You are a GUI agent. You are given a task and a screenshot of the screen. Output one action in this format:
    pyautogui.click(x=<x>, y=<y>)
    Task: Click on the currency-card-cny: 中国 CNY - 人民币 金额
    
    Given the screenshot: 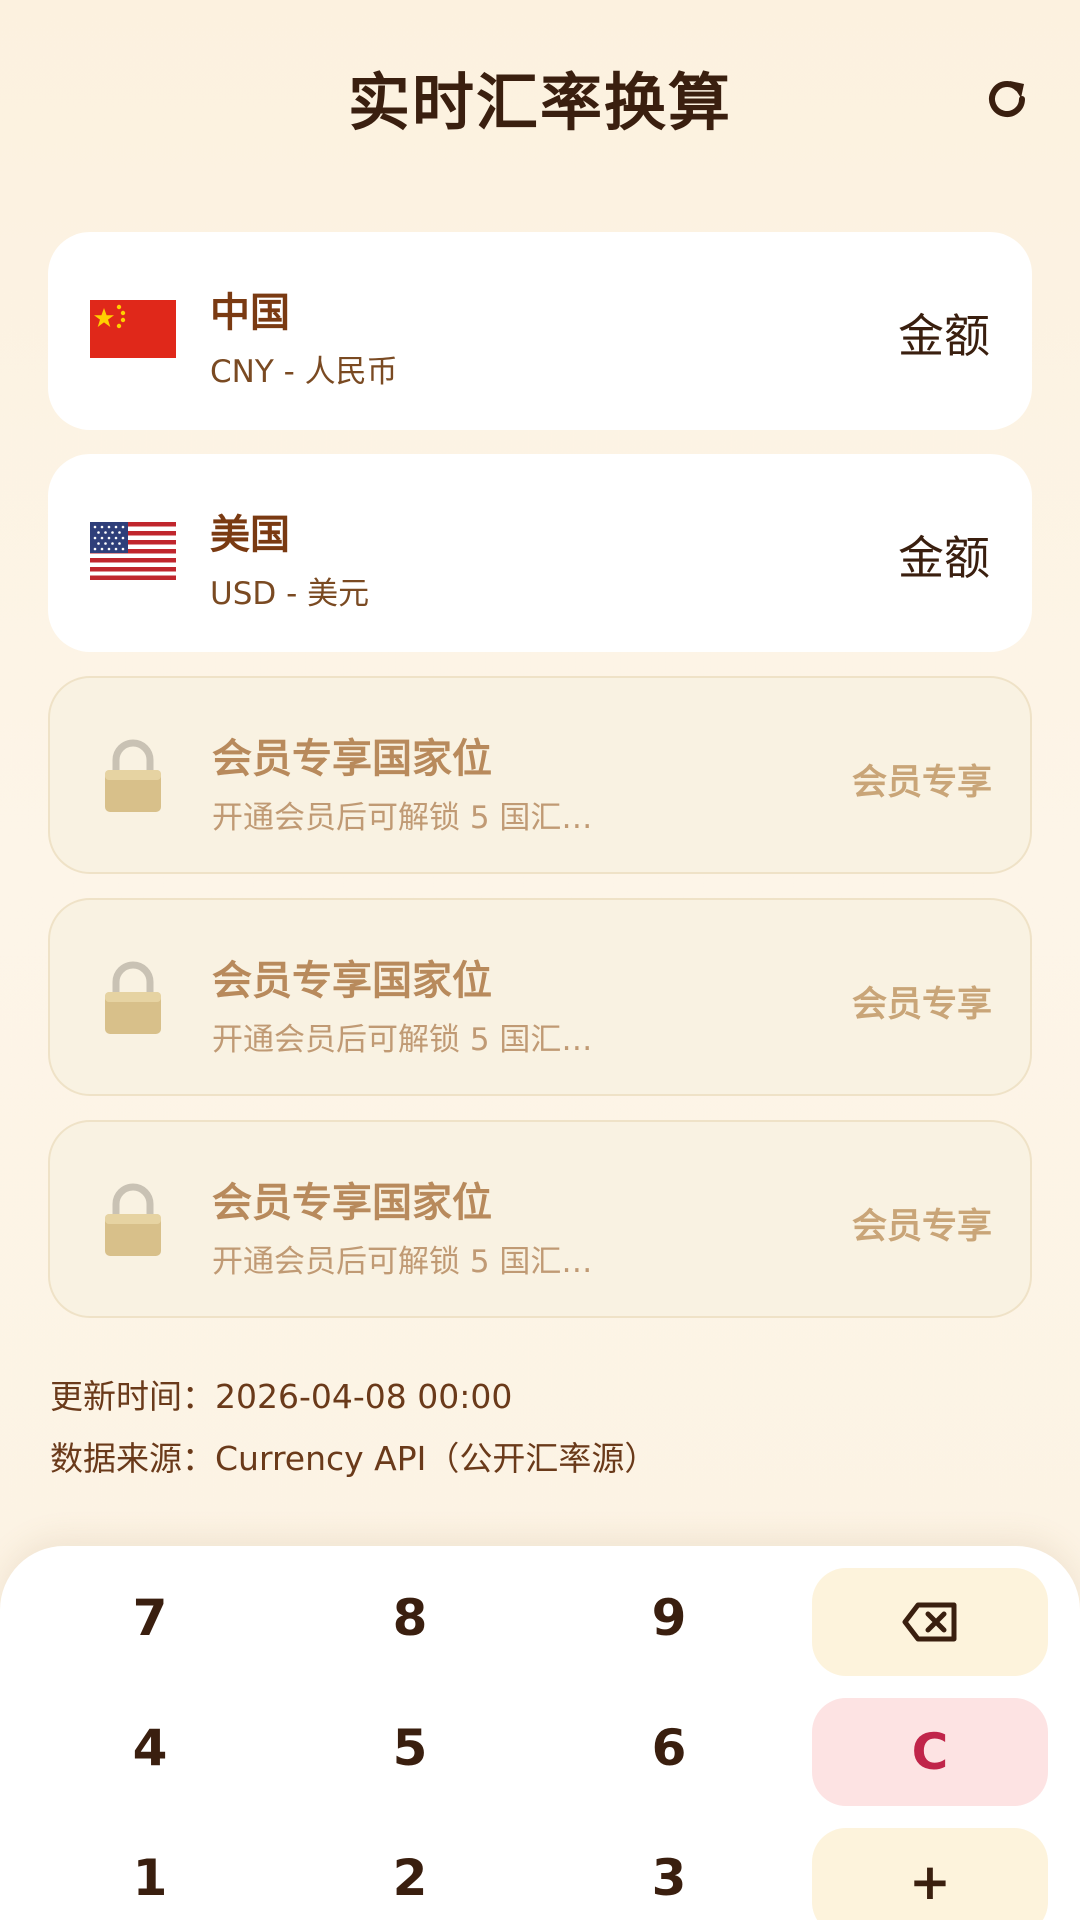 What is the action you would take?
    pyautogui.click(x=540, y=331)
    